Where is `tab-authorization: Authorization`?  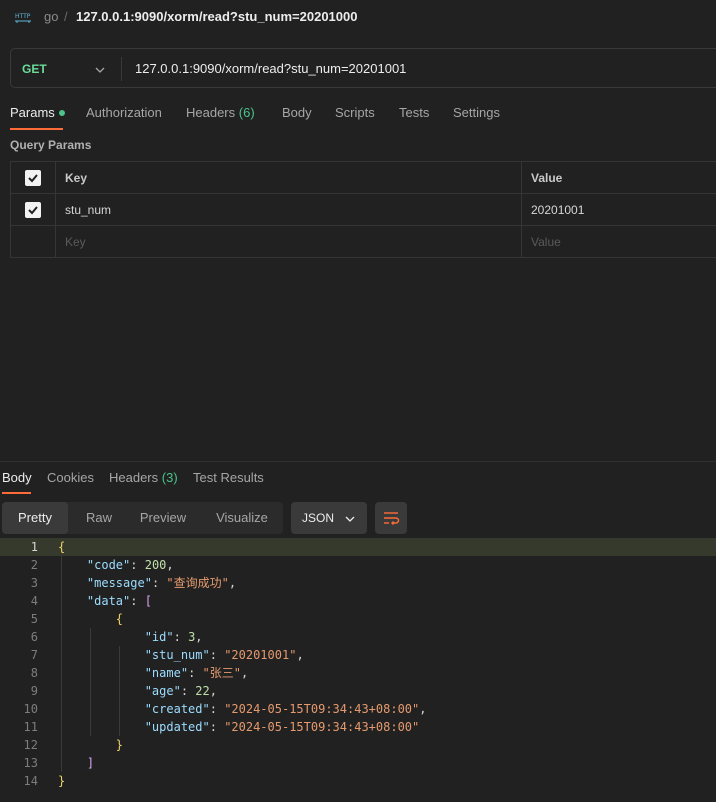
tab-authorization: Authorization is located at coordinates (124, 112).